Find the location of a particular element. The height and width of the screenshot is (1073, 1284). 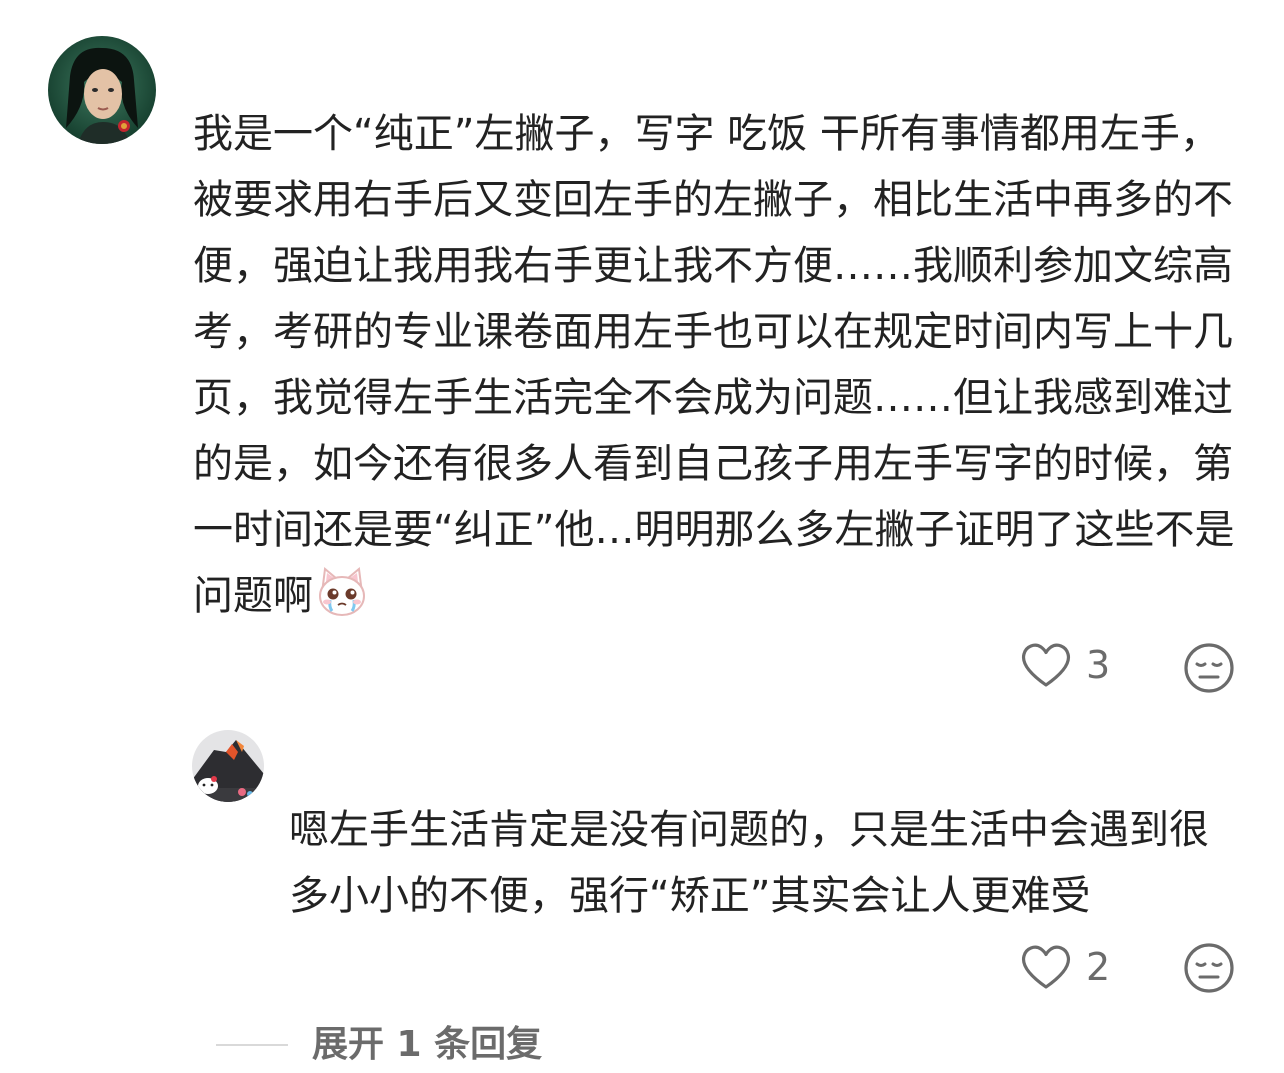

like-count-2: 2 is located at coordinates (1098, 967).